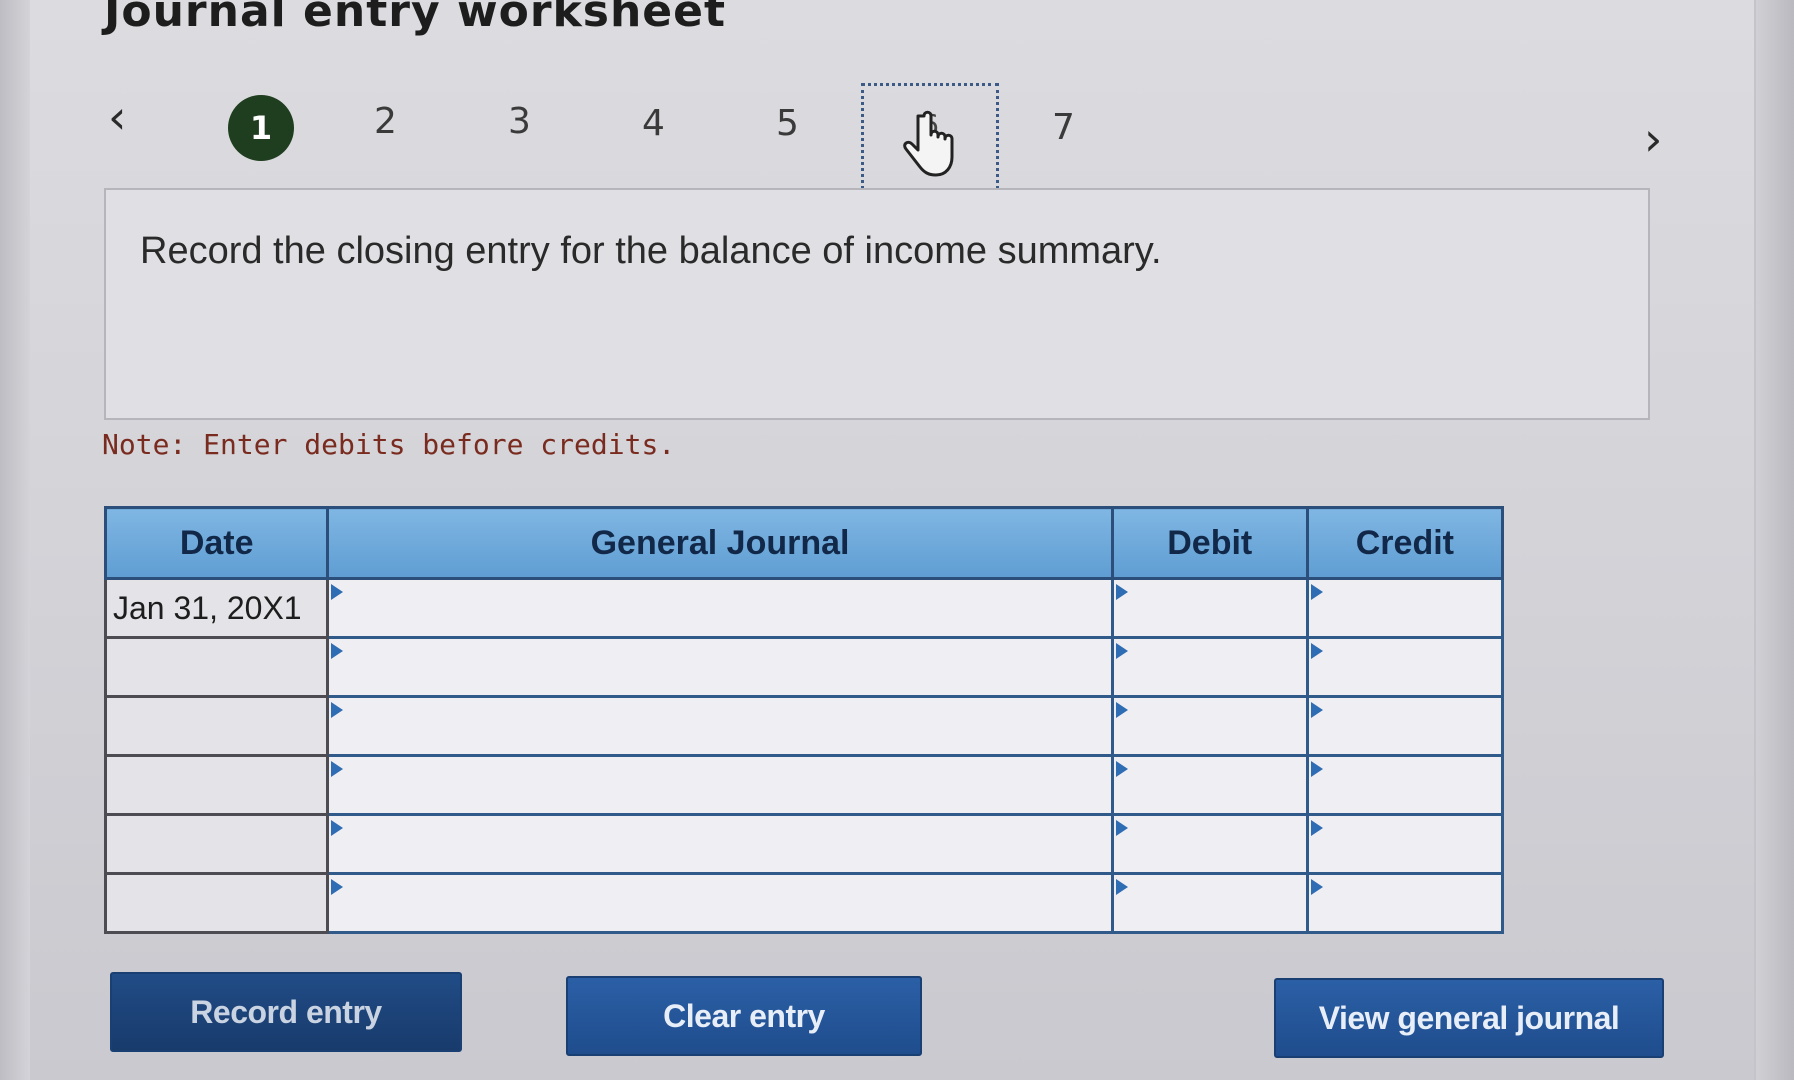 This screenshot has width=1794, height=1080. Describe the element at coordinates (519, 122) in the screenshot. I see `step-3-button: 3` at that location.